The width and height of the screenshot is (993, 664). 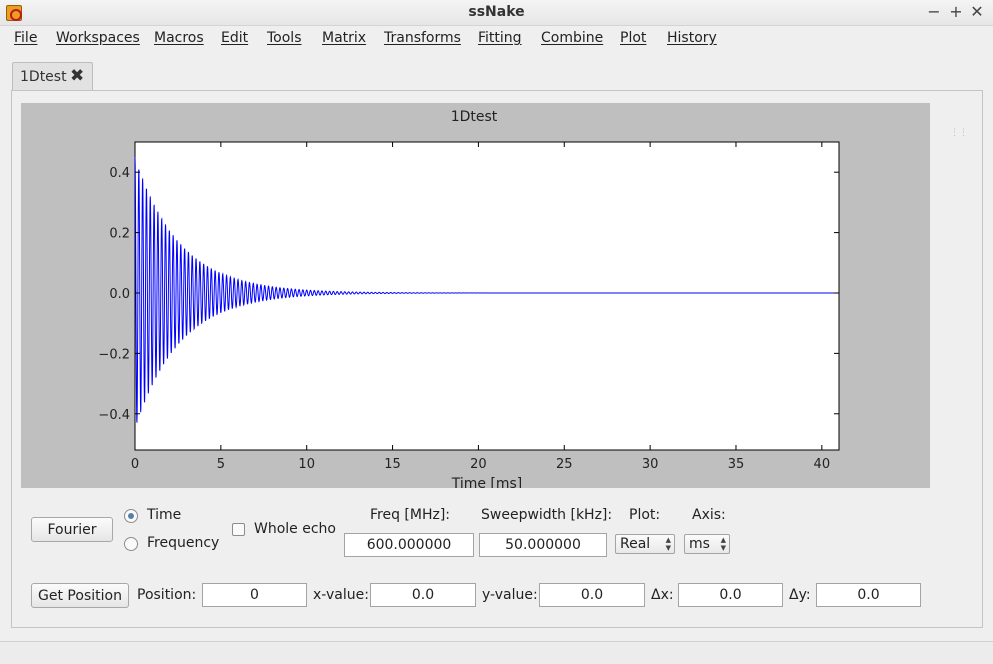 I want to click on y-tick-label: 0.2, so click(x=119, y=234).